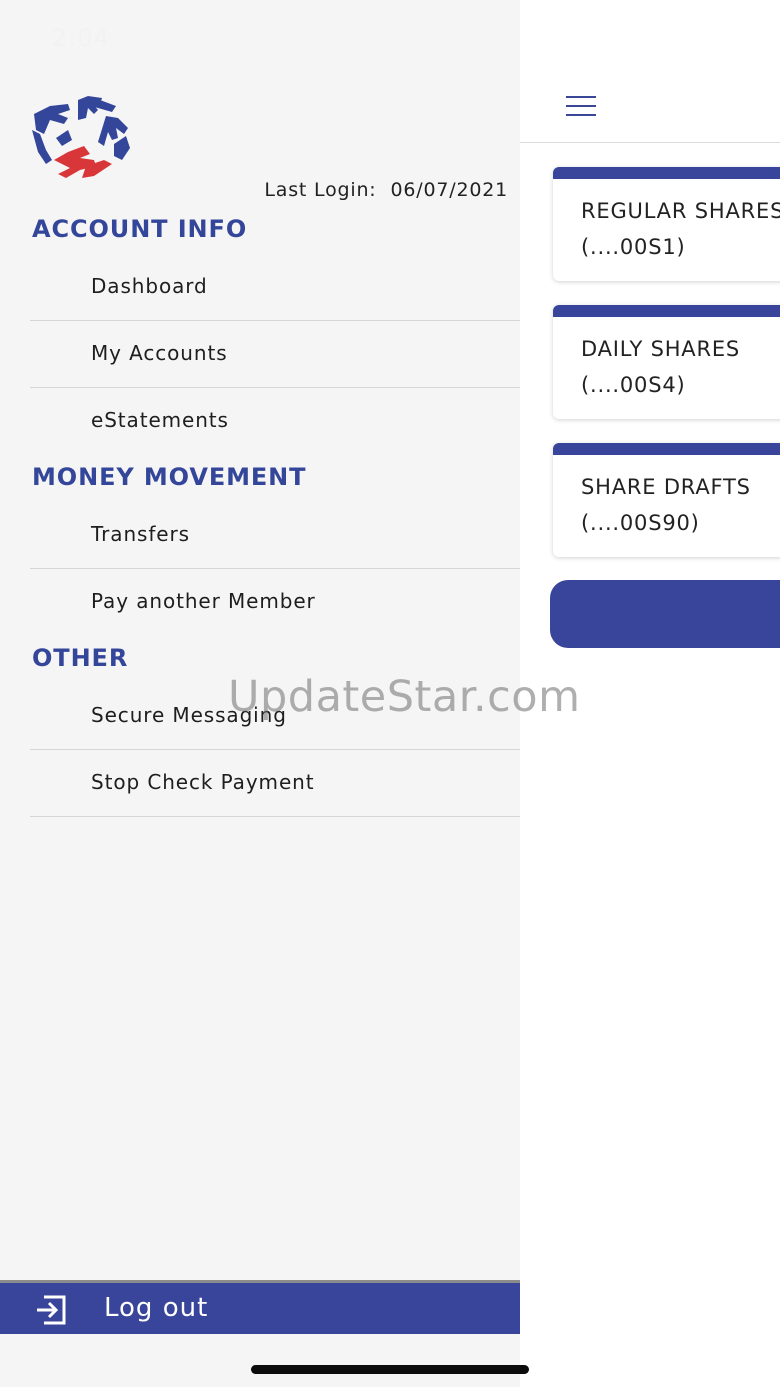 This screenshot has height=1387, width=780. What do you see at coordinates (640, 523) in the screenshot?
I see `account-number: (....00S90)` at bounding box center [640, 523].